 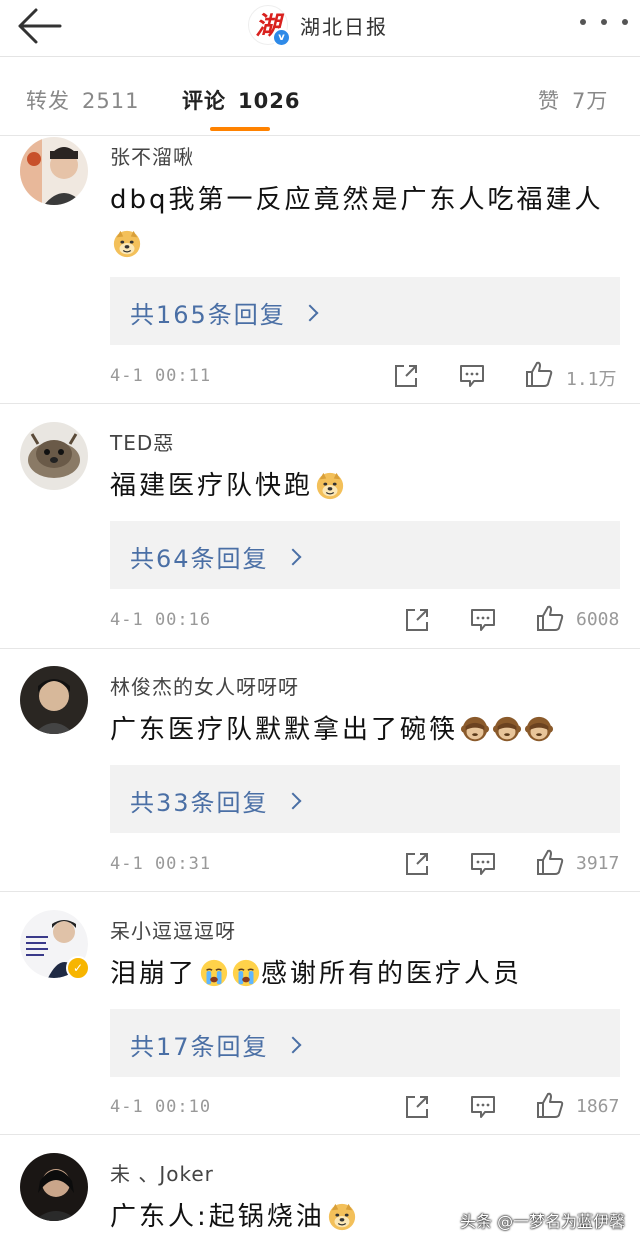 I want to click on account-header: 湖 v 湖北日报, so click(x=318, y=25).